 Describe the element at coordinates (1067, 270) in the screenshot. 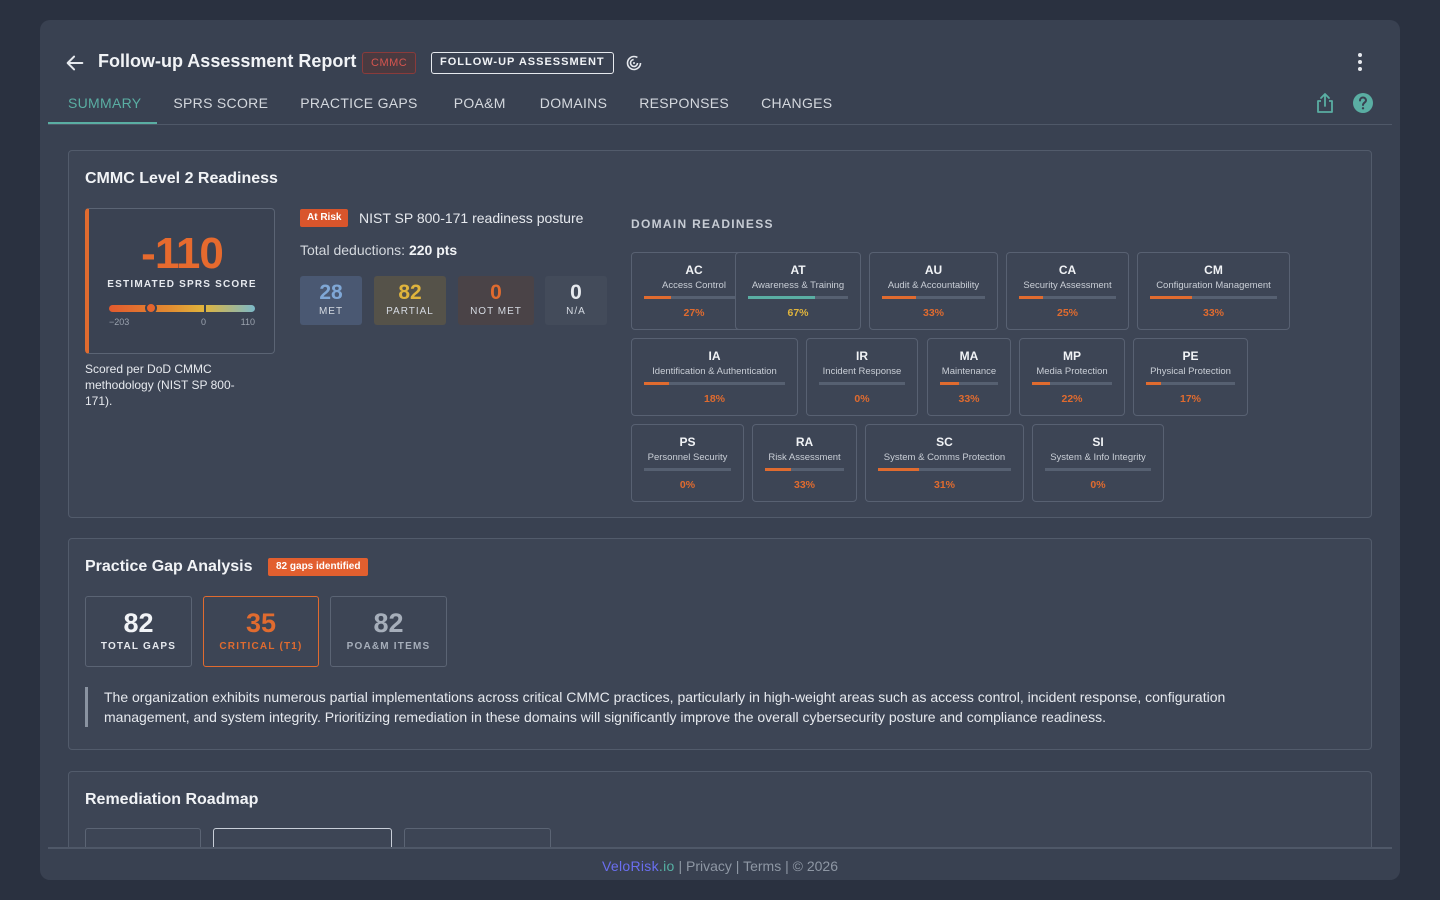

I see `domain-code: CA` at that location.